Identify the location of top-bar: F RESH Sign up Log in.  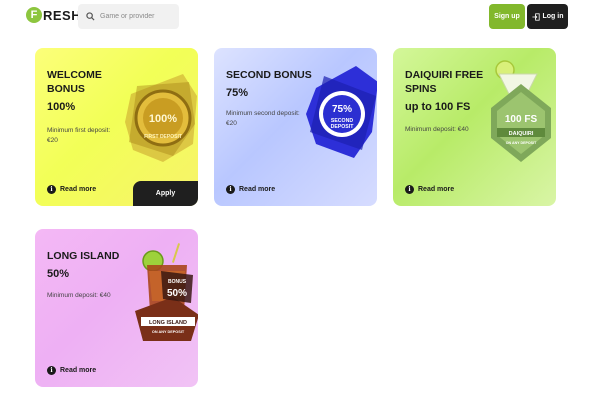
(300, 17).